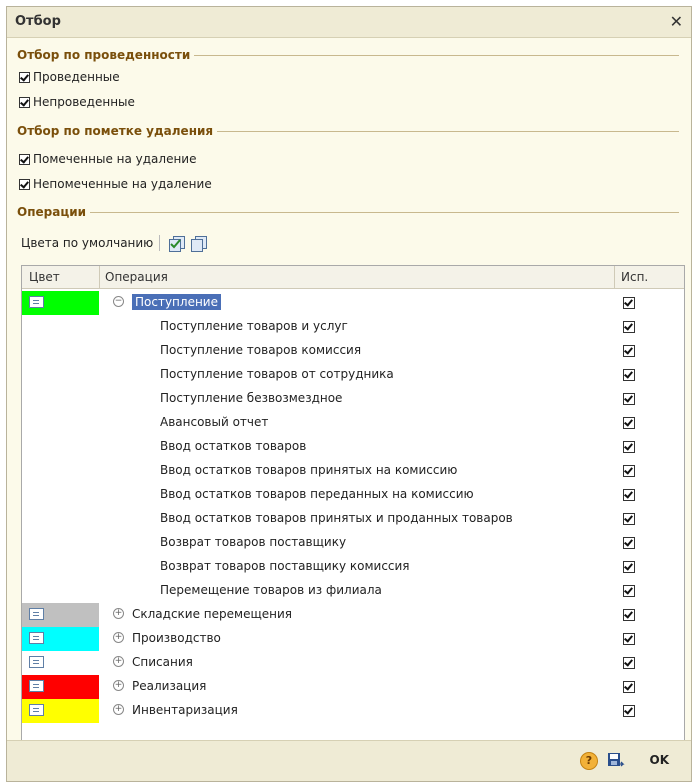  I want to click on table-row: Поступление товаров от сотрудника, so click(353, 375).